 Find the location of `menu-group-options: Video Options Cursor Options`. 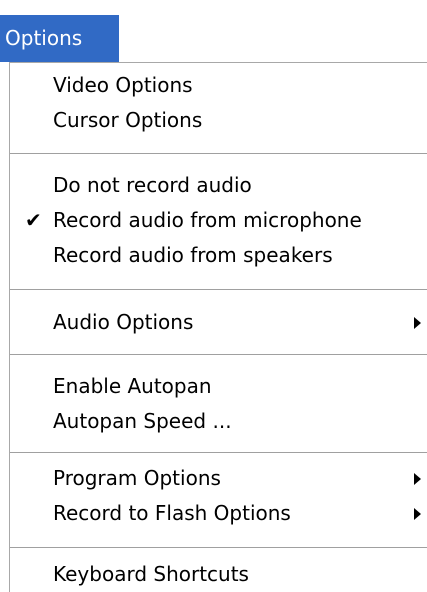

menu-group-options: Video Options Cursor Options is located at coordinates (218, 103).